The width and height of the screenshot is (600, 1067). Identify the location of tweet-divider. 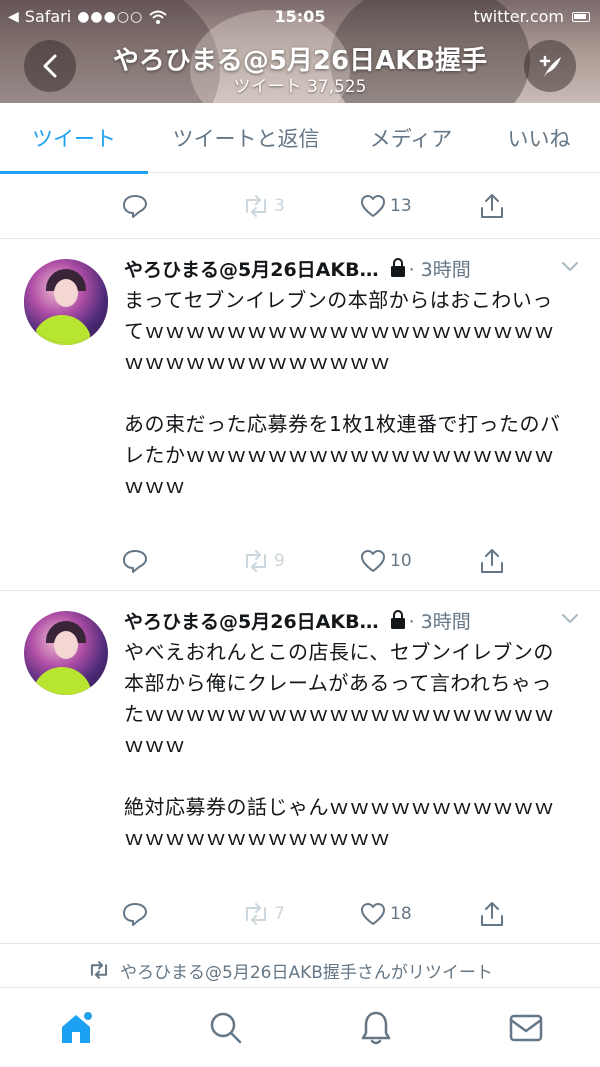
(300, 943).